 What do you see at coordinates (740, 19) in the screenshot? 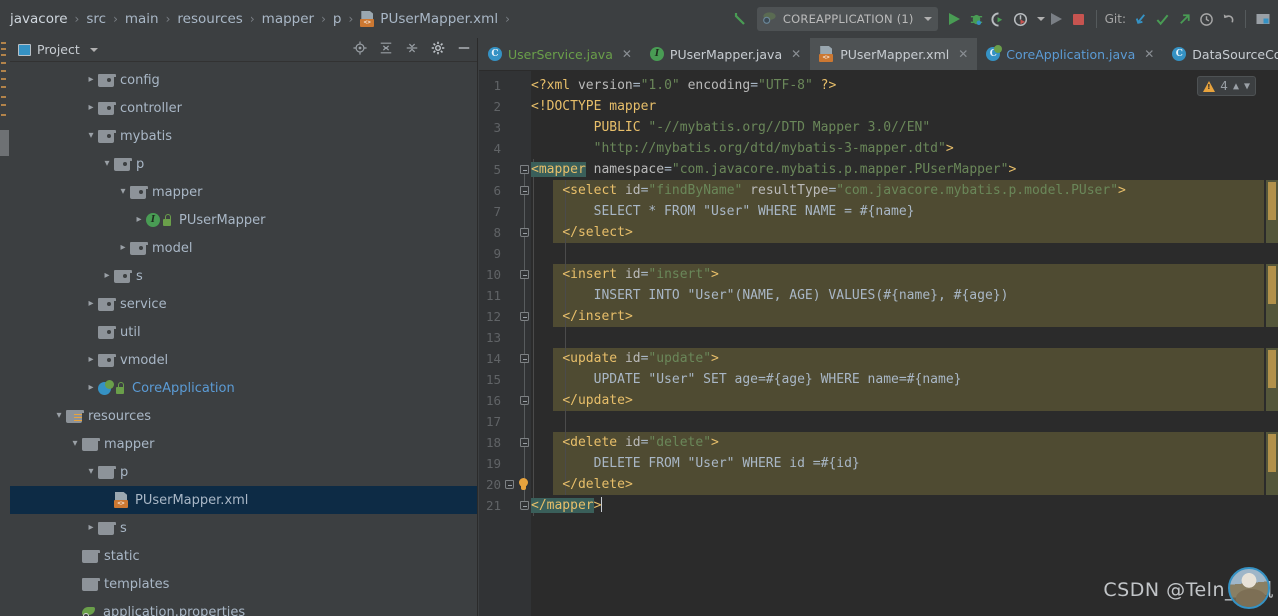
I see `back-arrow-icon` at bounding box center [740, 19].